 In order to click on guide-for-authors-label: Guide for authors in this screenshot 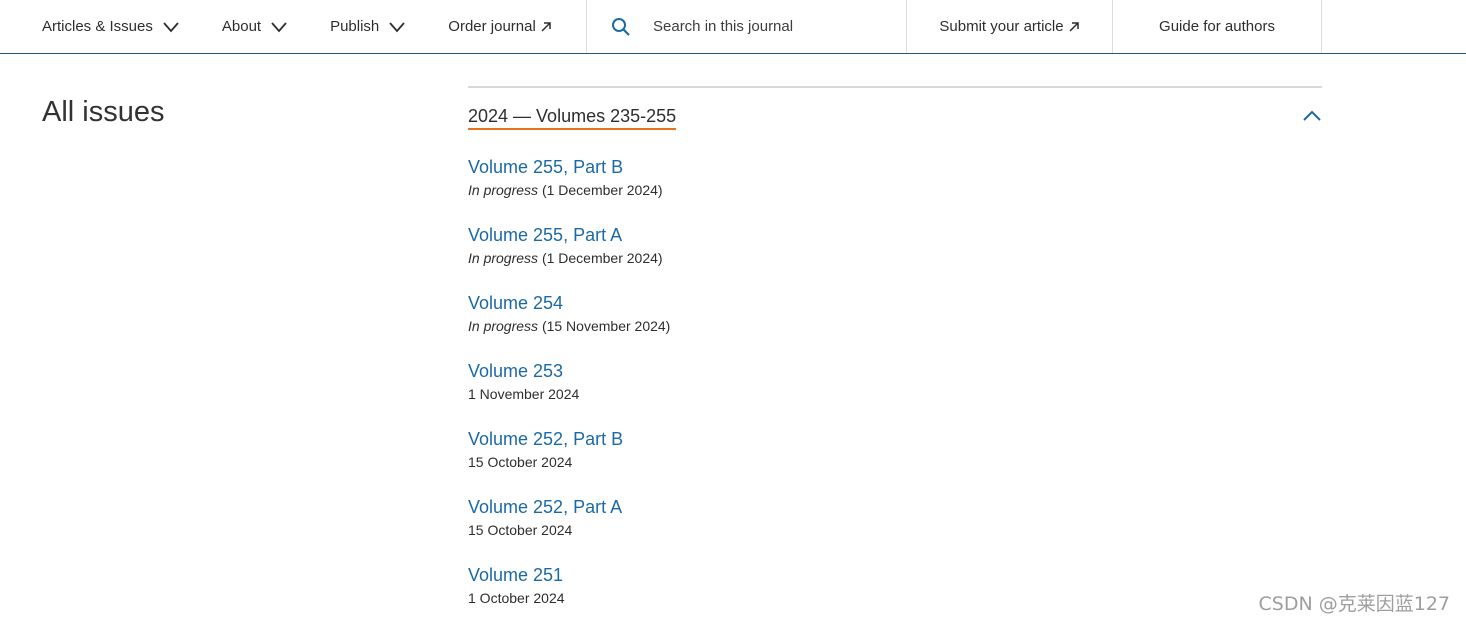, I will do `click(1217, 26)`.